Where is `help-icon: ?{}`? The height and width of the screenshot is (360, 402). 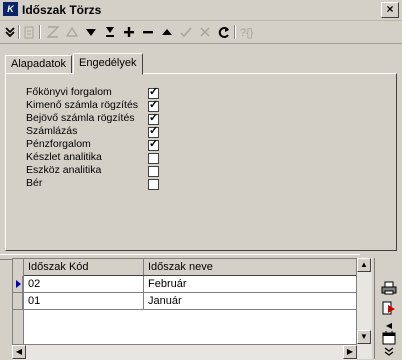 help-icon: ?{} is located at coordinates (249, 32).